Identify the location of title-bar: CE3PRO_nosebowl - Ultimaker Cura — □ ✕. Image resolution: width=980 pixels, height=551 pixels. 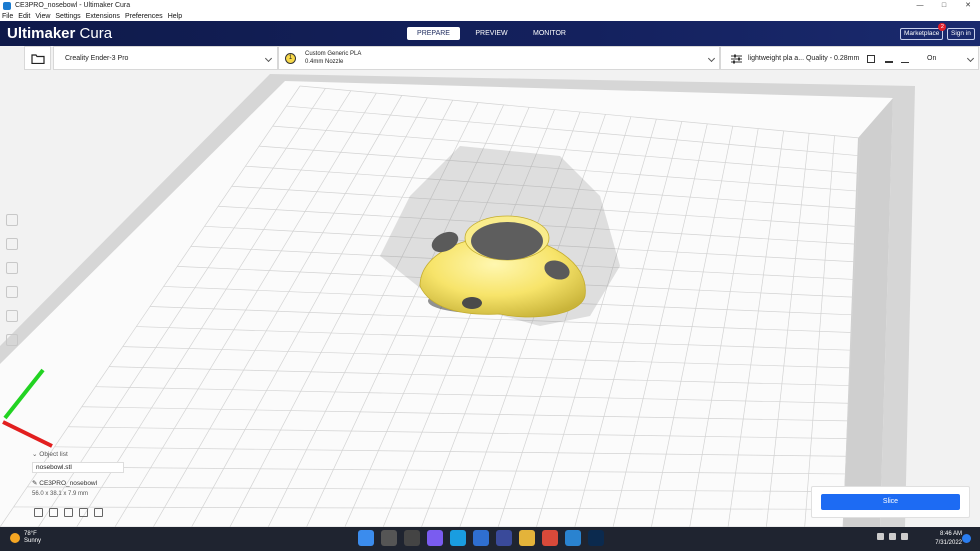
(490, 5).